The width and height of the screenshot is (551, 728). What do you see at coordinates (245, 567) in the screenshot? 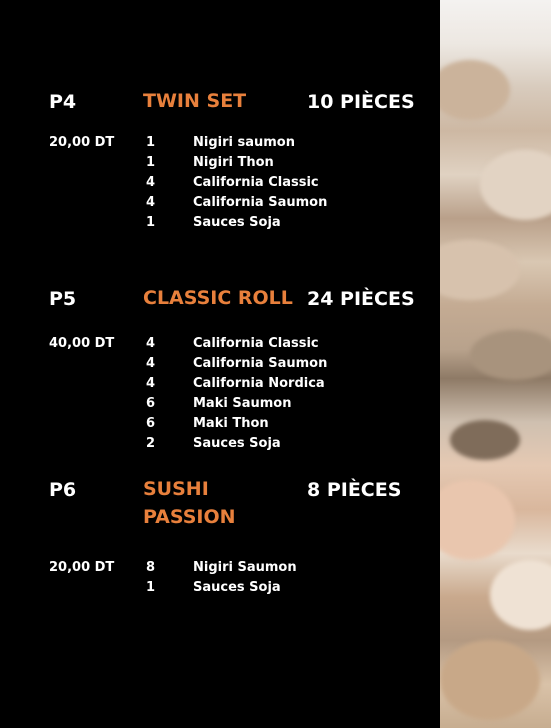
I see `item-name: Nigiri Saumon` at bounding box center [245, 567].